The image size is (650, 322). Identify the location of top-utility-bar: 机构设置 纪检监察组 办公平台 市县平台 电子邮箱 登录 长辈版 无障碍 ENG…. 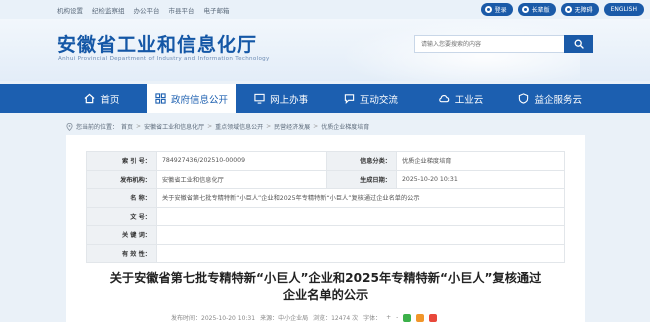
(325, 9).